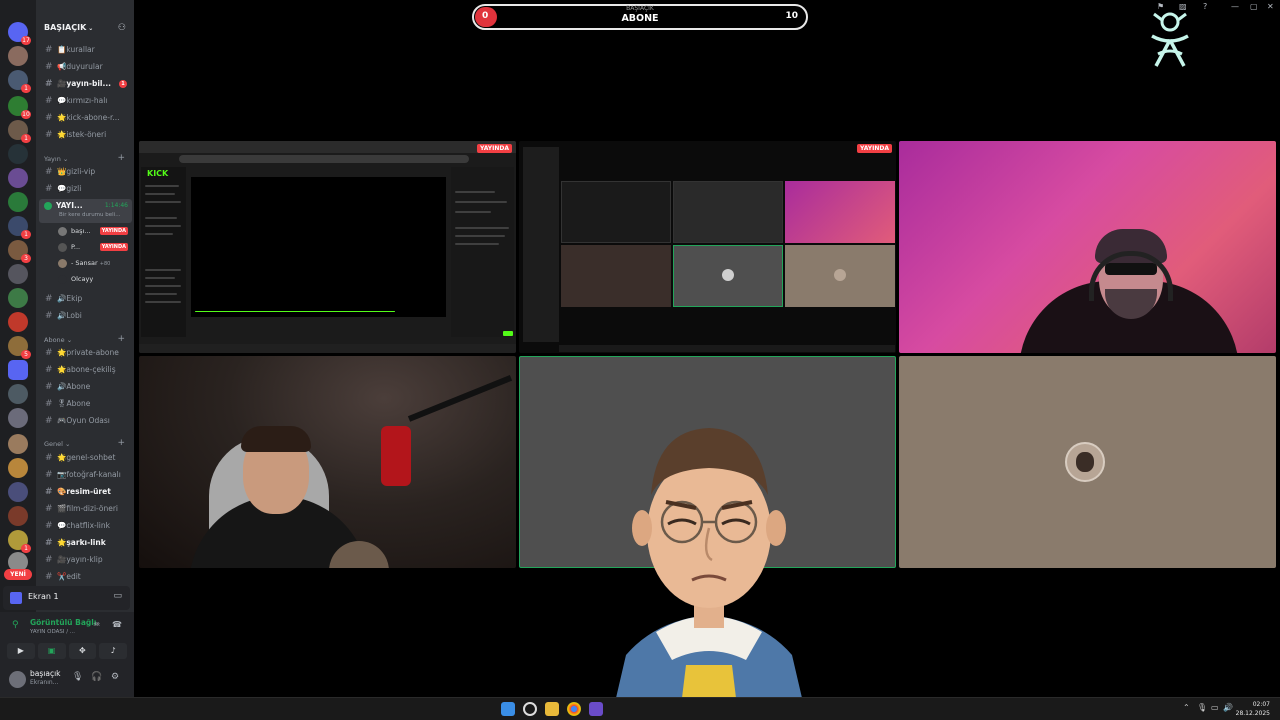 The width and height of the screenshot is (1280, 720). Describe the element at coordinates (88, 316) in the screenshot. I see `voice-channel-item: # 🔊Lobi` at that location.